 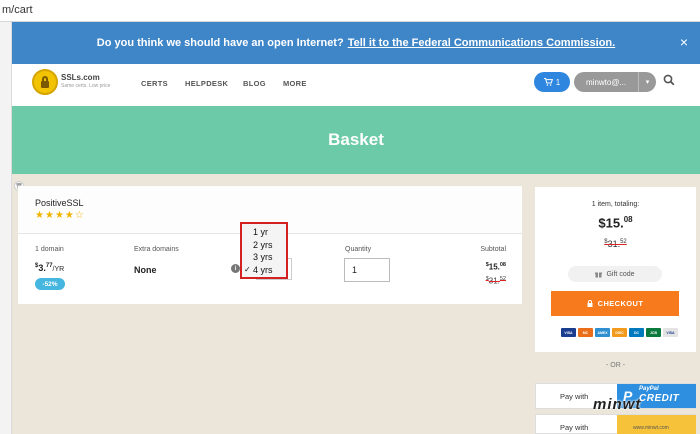 What do you see at coordinates (599, 274) in the screenshot?
I see `gift-icon` at bounding box center [599, 274].